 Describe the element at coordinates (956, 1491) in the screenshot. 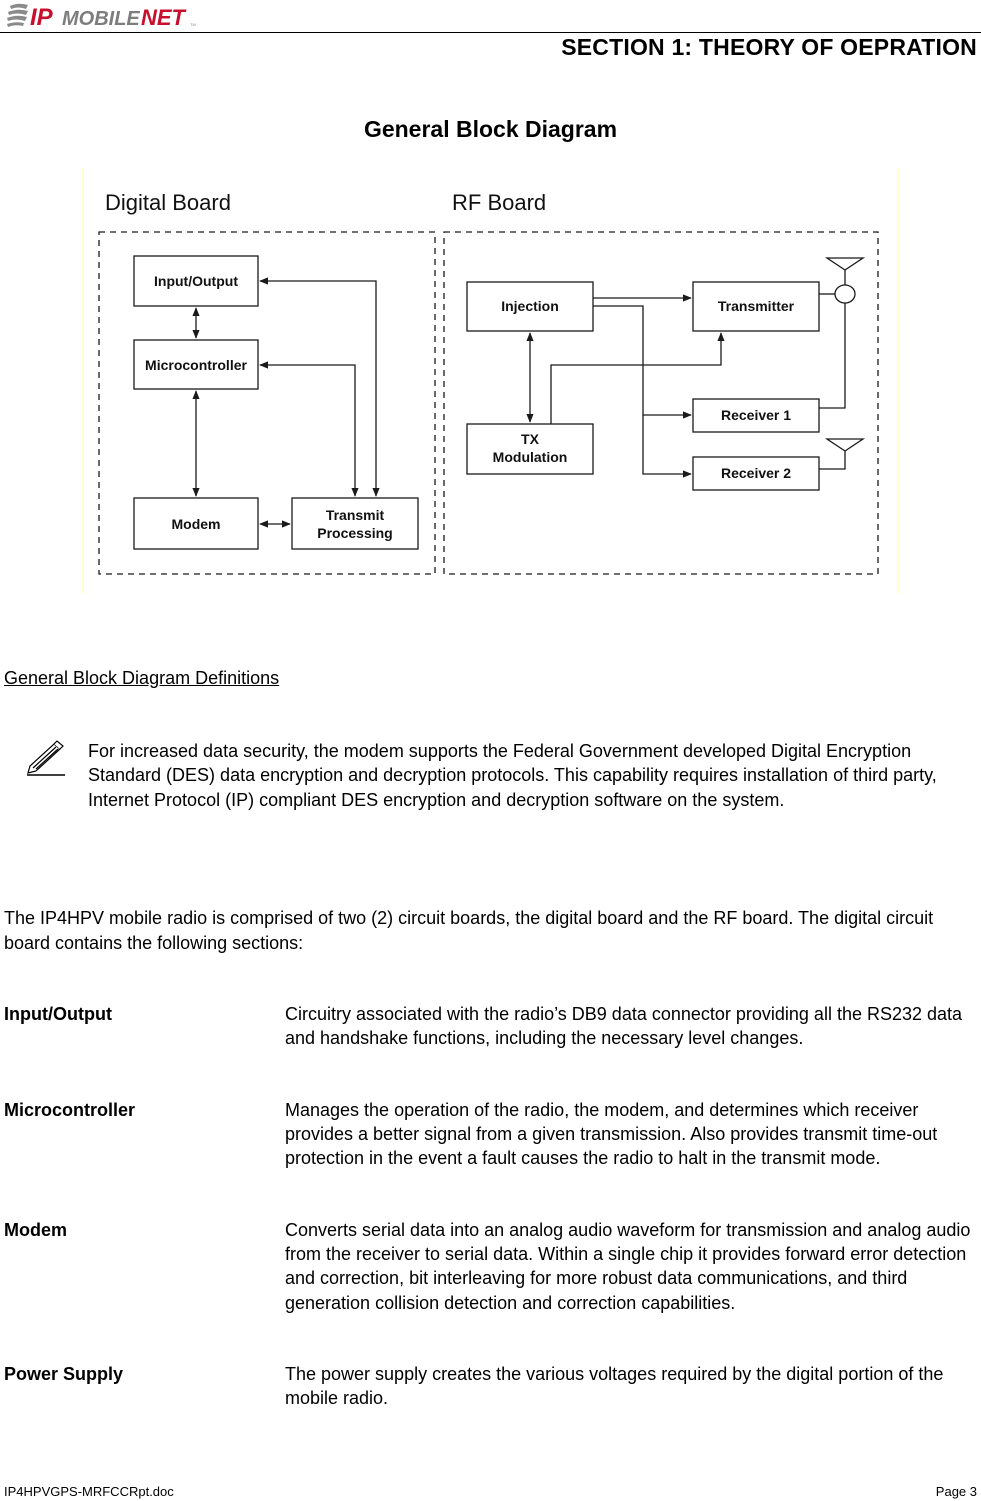

I see `footer-page-number: Page 3` at that location.